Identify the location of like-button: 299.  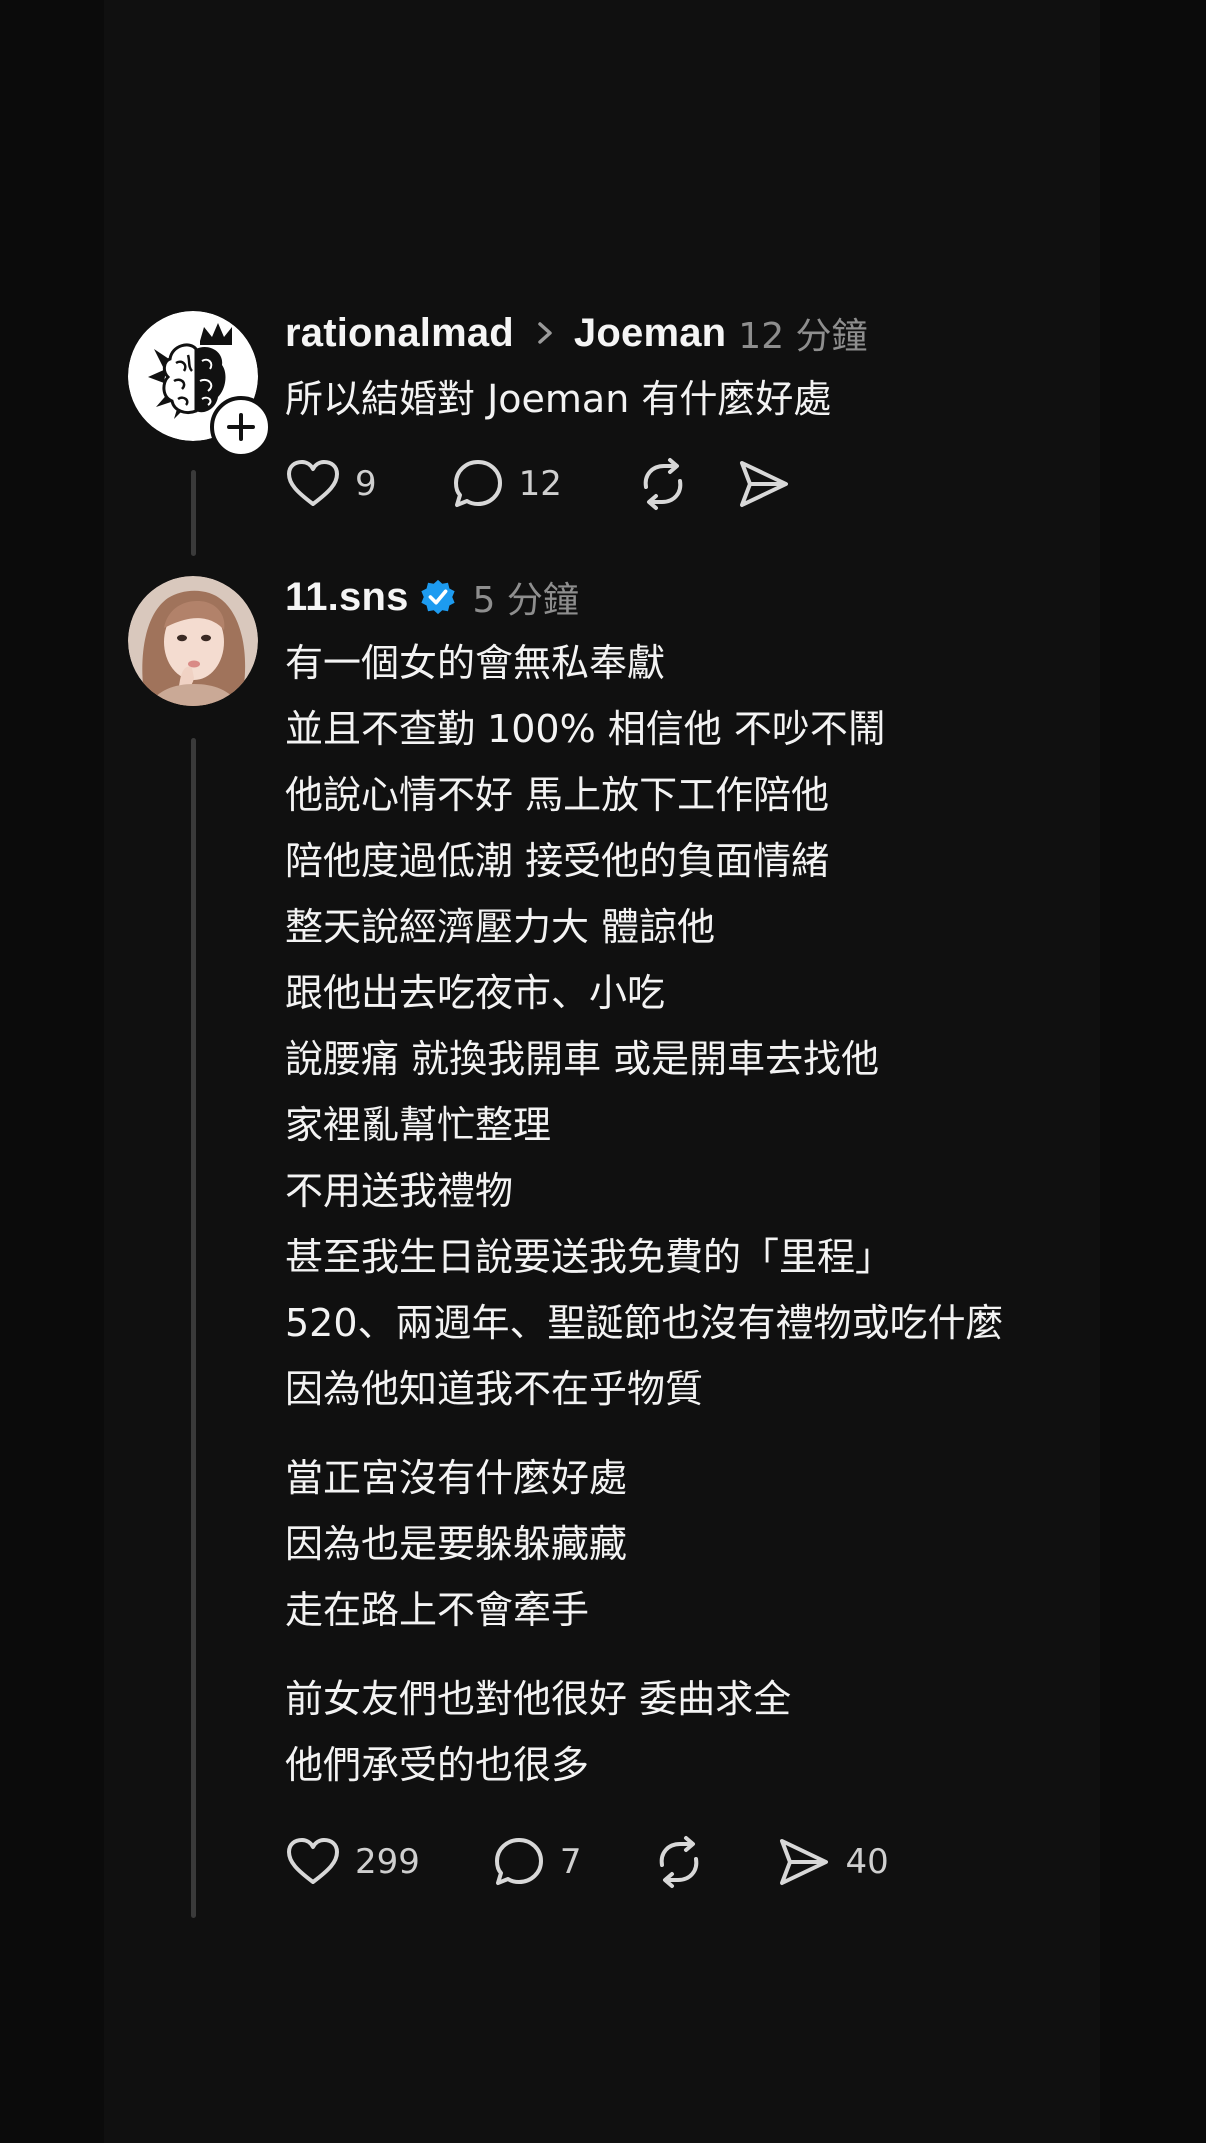
(352, 1862).